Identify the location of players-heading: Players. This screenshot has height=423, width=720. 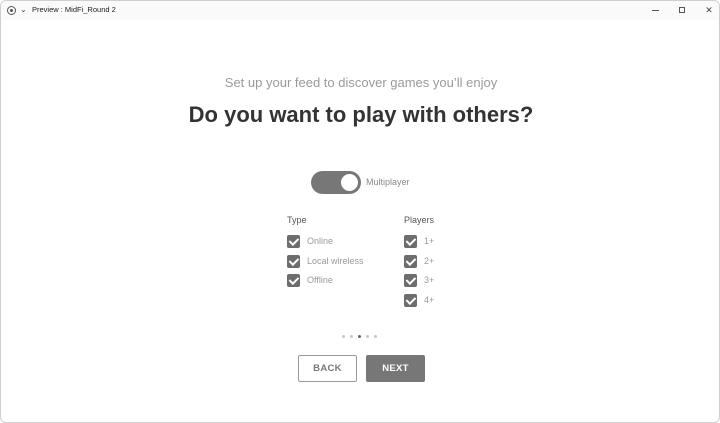
(419, 220).